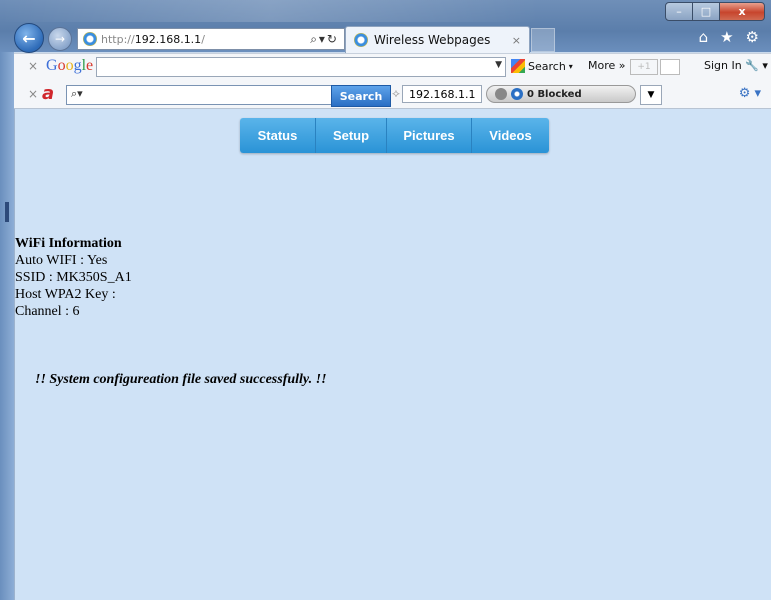 The width and height of the screenshot is (771, 600). I want to click on google-share-box, so click(670, 67).